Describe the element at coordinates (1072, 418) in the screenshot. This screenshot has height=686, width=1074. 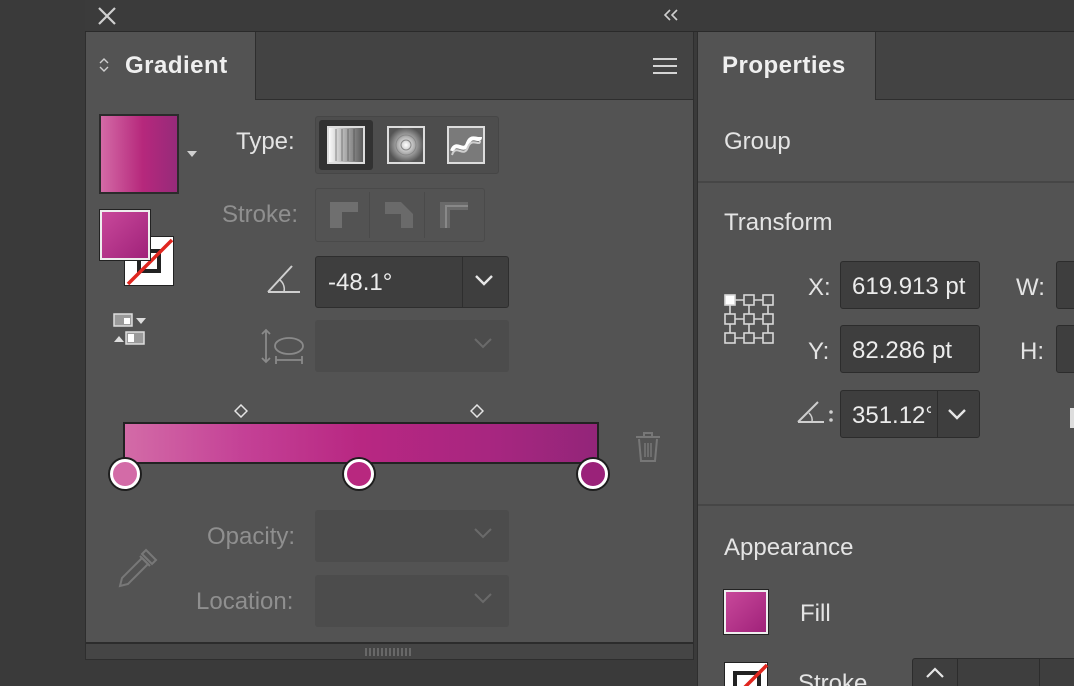
I see `constrain-proportions-icon` at that location.